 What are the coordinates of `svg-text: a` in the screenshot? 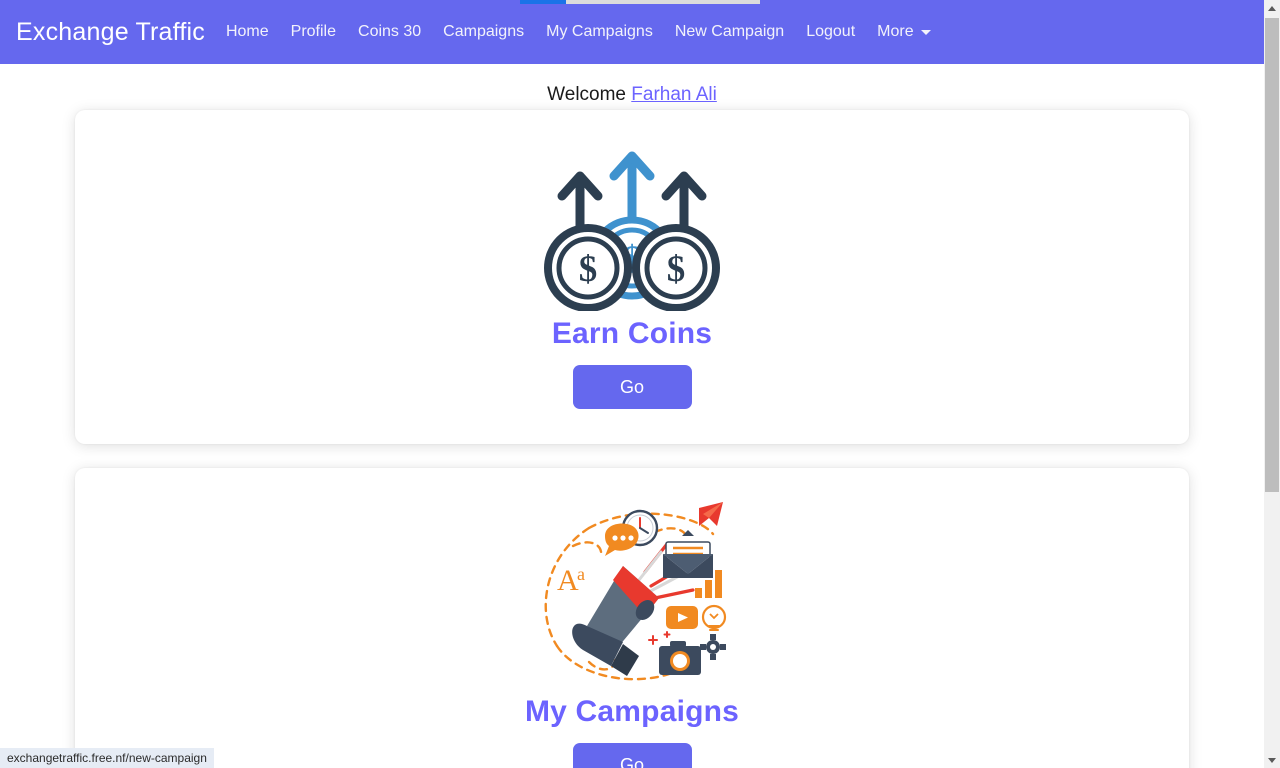 It's located at (581, 574).